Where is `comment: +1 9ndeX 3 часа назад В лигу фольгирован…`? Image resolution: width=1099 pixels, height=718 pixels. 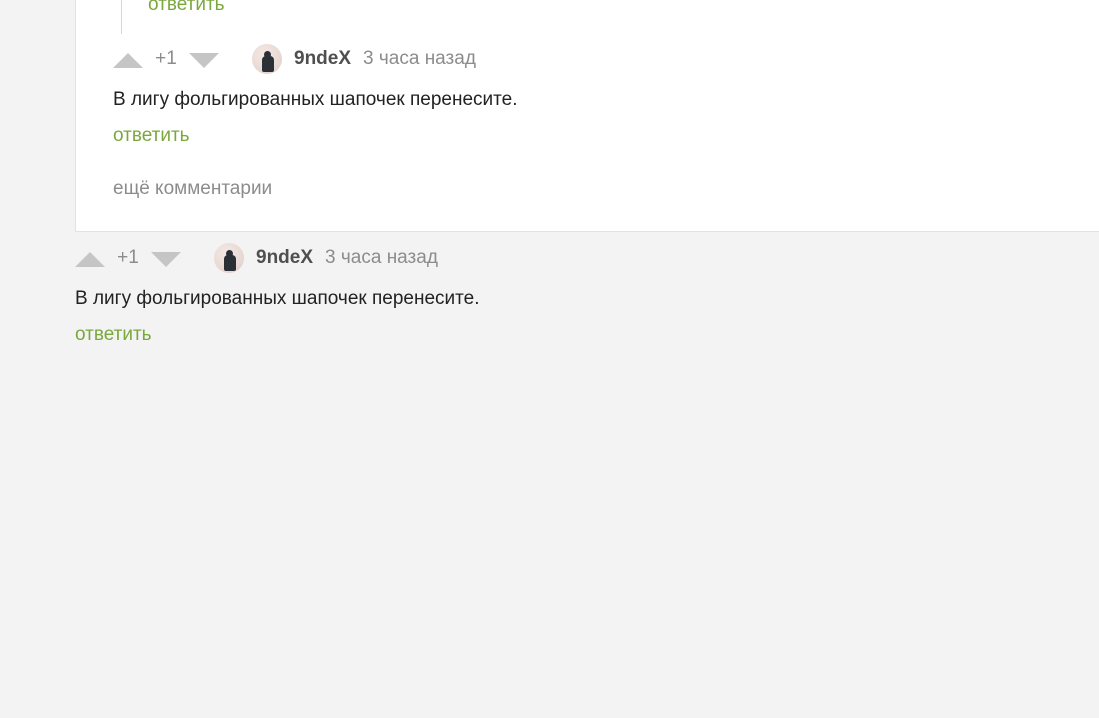
comment: +1 9ndeX 3 часа назад В лигу фольгирован… is located at coordinates (277, 294).